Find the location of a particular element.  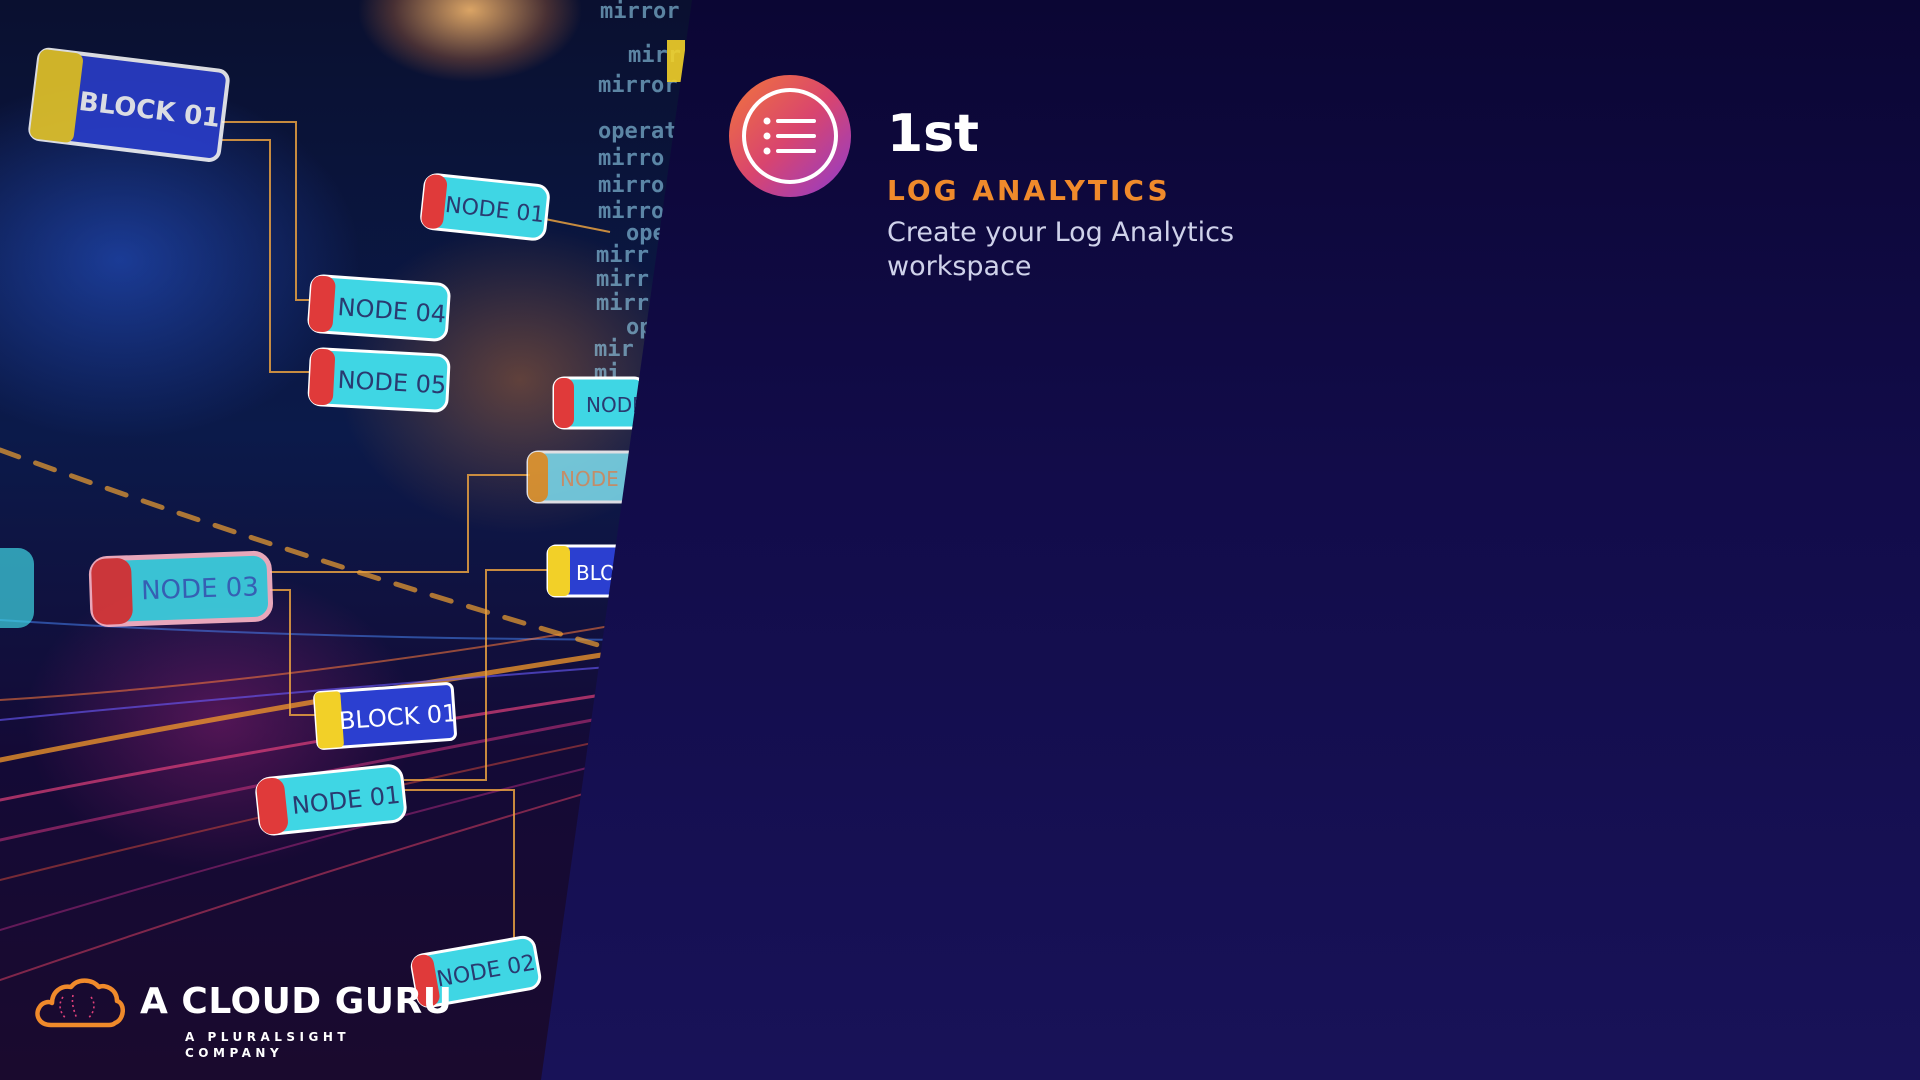

brand-logo: A CLOUD GURU A PLURALSIGHT COMPANY is located at coordinates (243, 1017).